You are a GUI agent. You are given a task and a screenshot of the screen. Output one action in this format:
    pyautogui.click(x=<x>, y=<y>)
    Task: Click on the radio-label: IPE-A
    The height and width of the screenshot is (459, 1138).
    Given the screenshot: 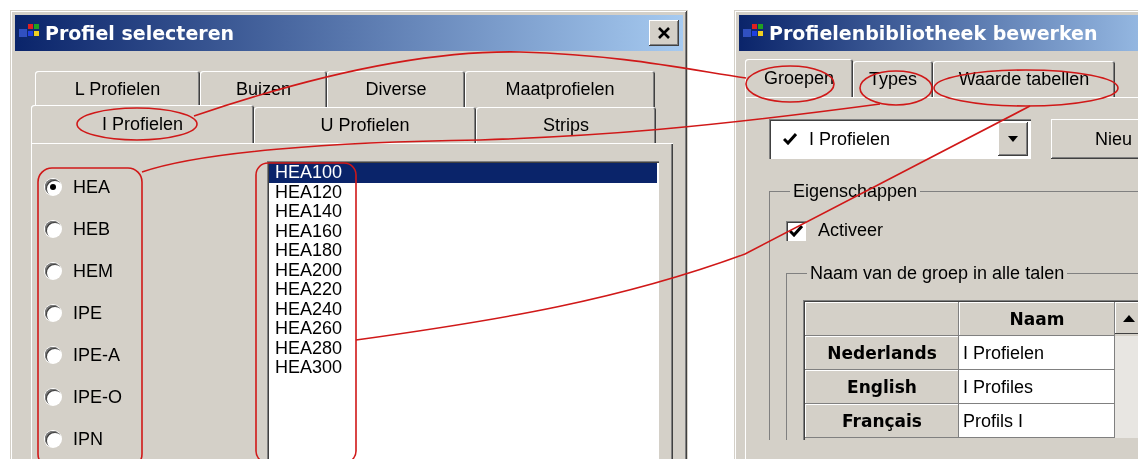 What is the action you would take?
    pyautogui.click(x=96, y=355)
    